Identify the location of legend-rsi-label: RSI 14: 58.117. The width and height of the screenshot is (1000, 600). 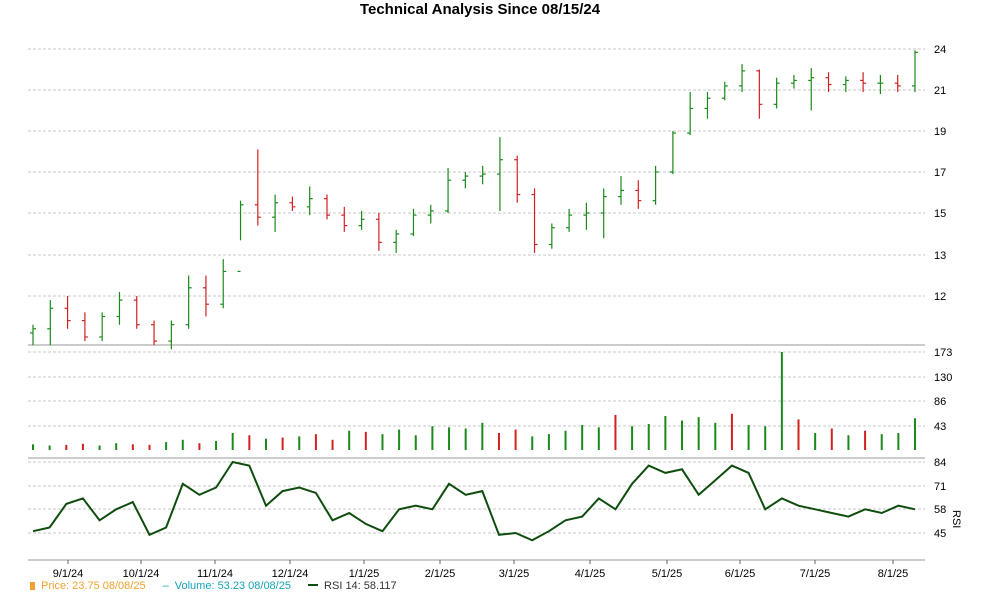
(360, 586).